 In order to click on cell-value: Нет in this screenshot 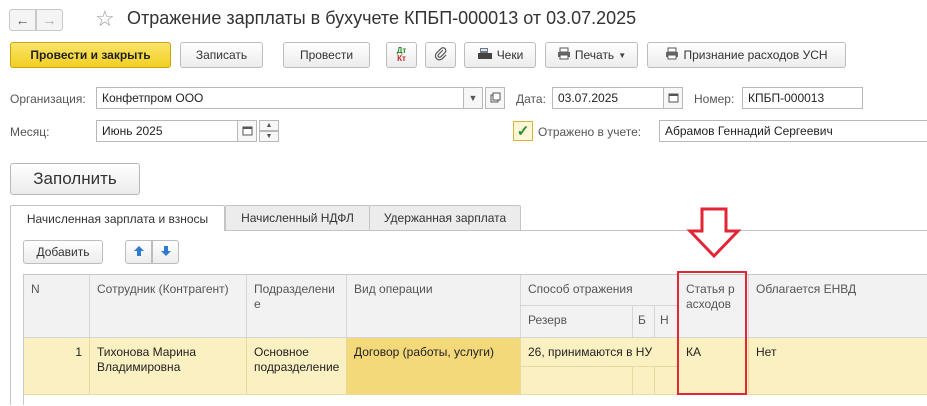, I will do `click(766, 352)`.